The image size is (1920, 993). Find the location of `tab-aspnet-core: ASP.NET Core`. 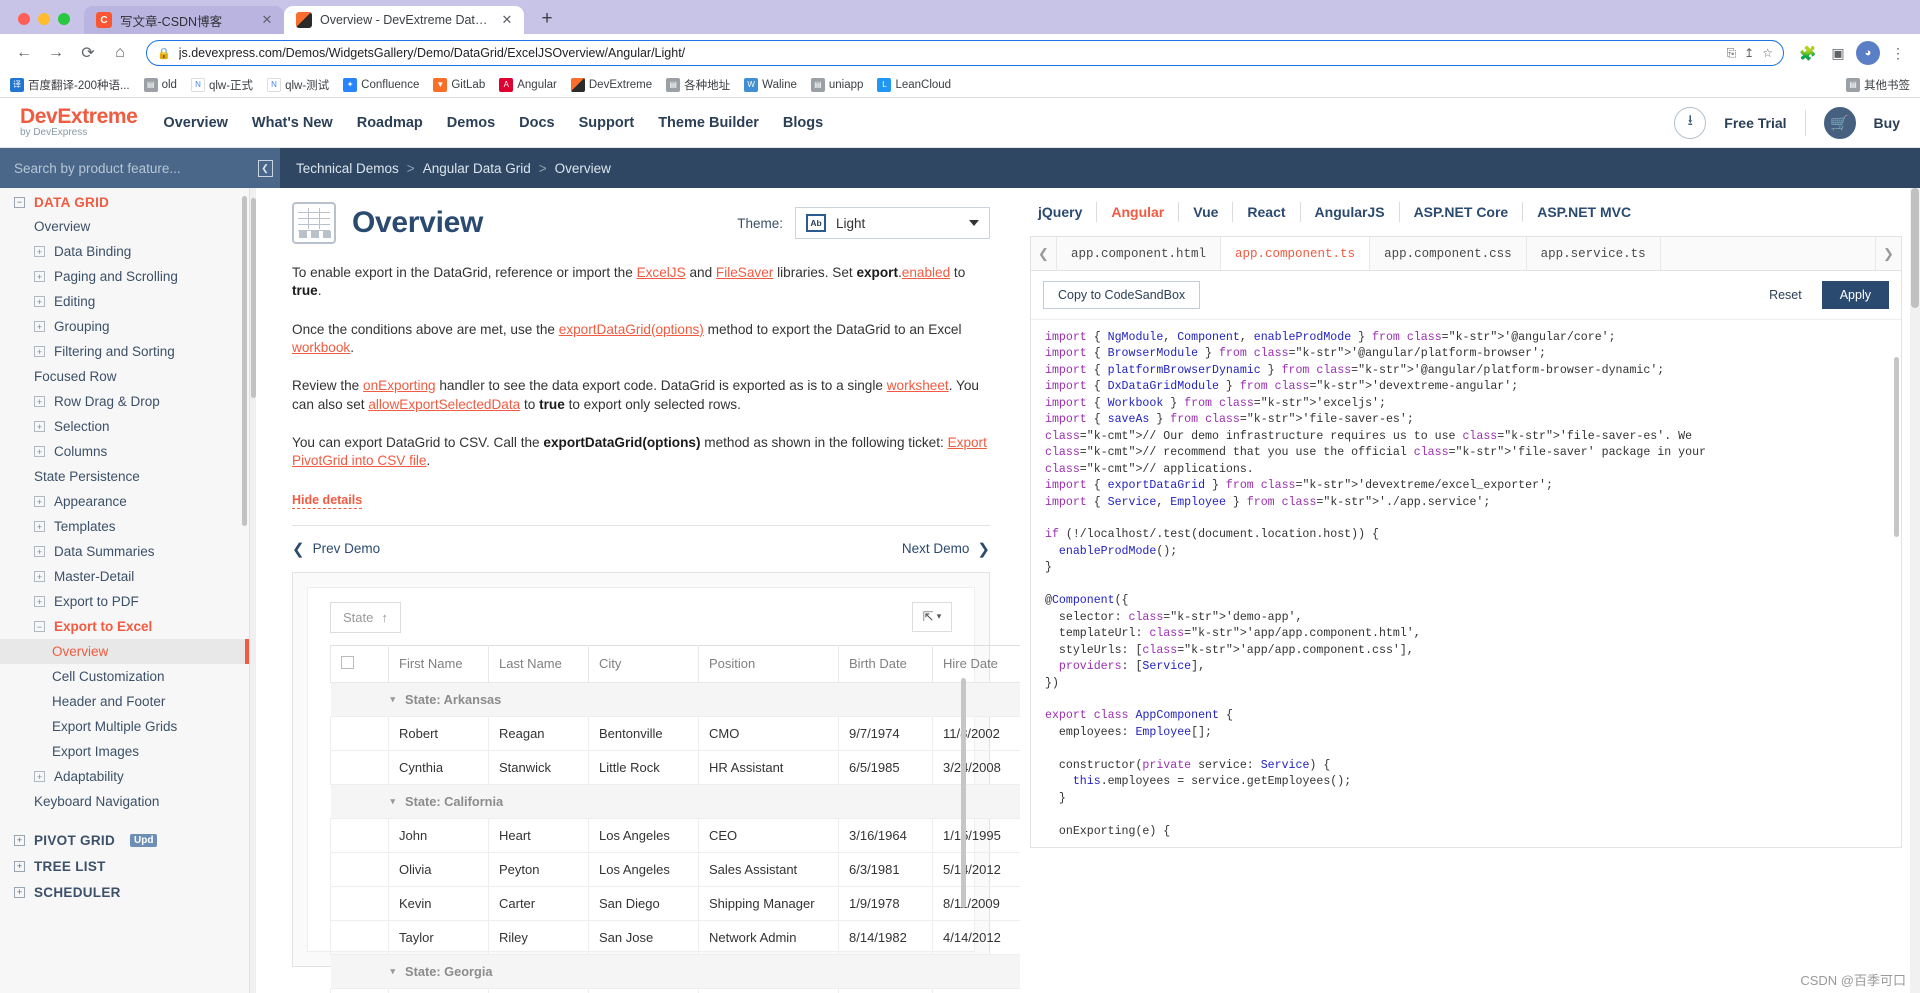

tab-aspnet-core: ASP.NET Core is located at coordinates (1462, 212).